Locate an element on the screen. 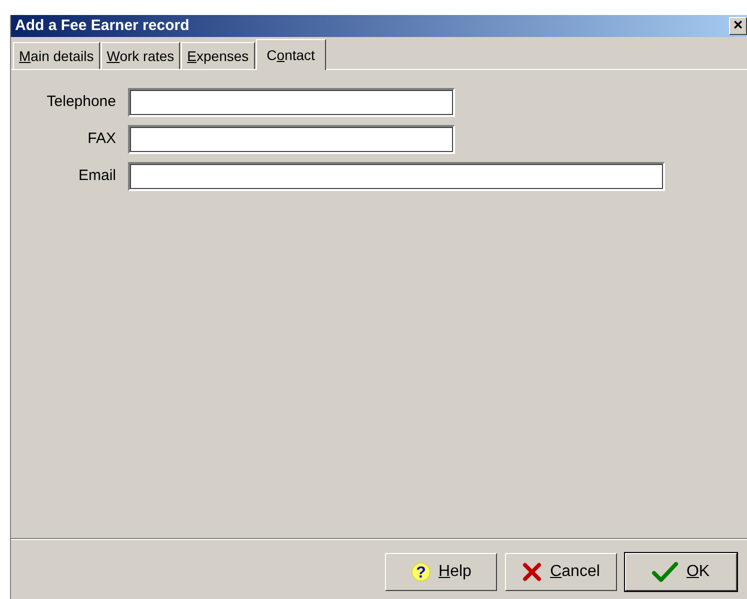  window-title: Add a Fee Earner record is located at coordinates (102, 26).